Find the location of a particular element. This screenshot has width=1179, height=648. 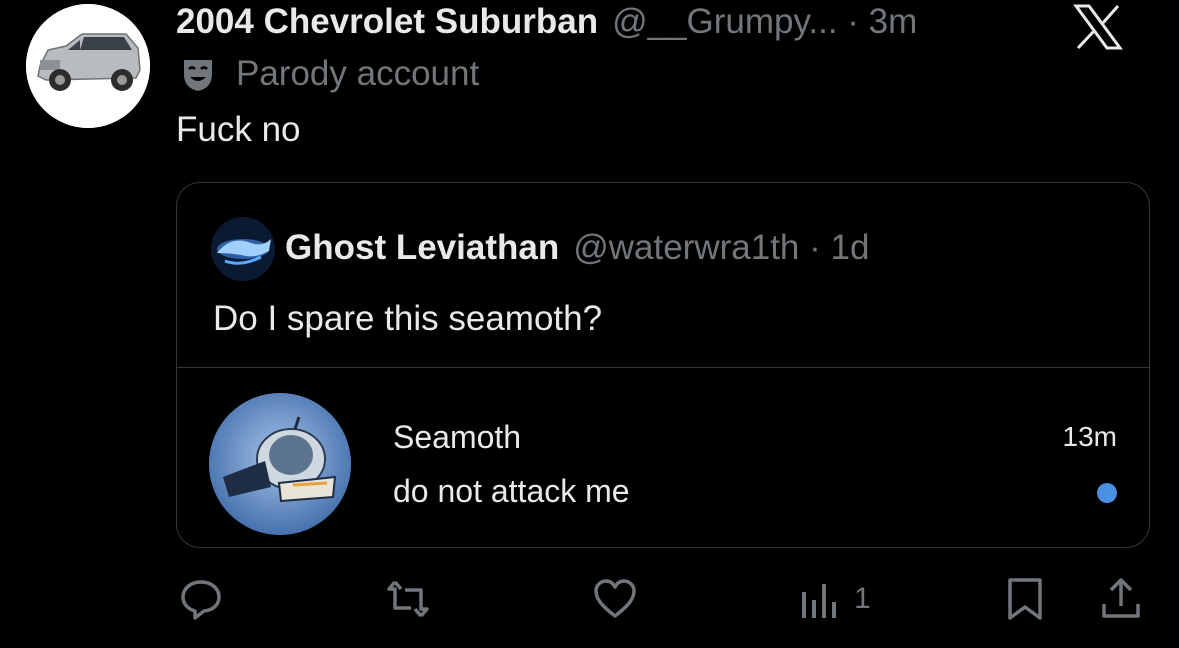

notification-body: do not attack me is located at coordinates (511, 491).